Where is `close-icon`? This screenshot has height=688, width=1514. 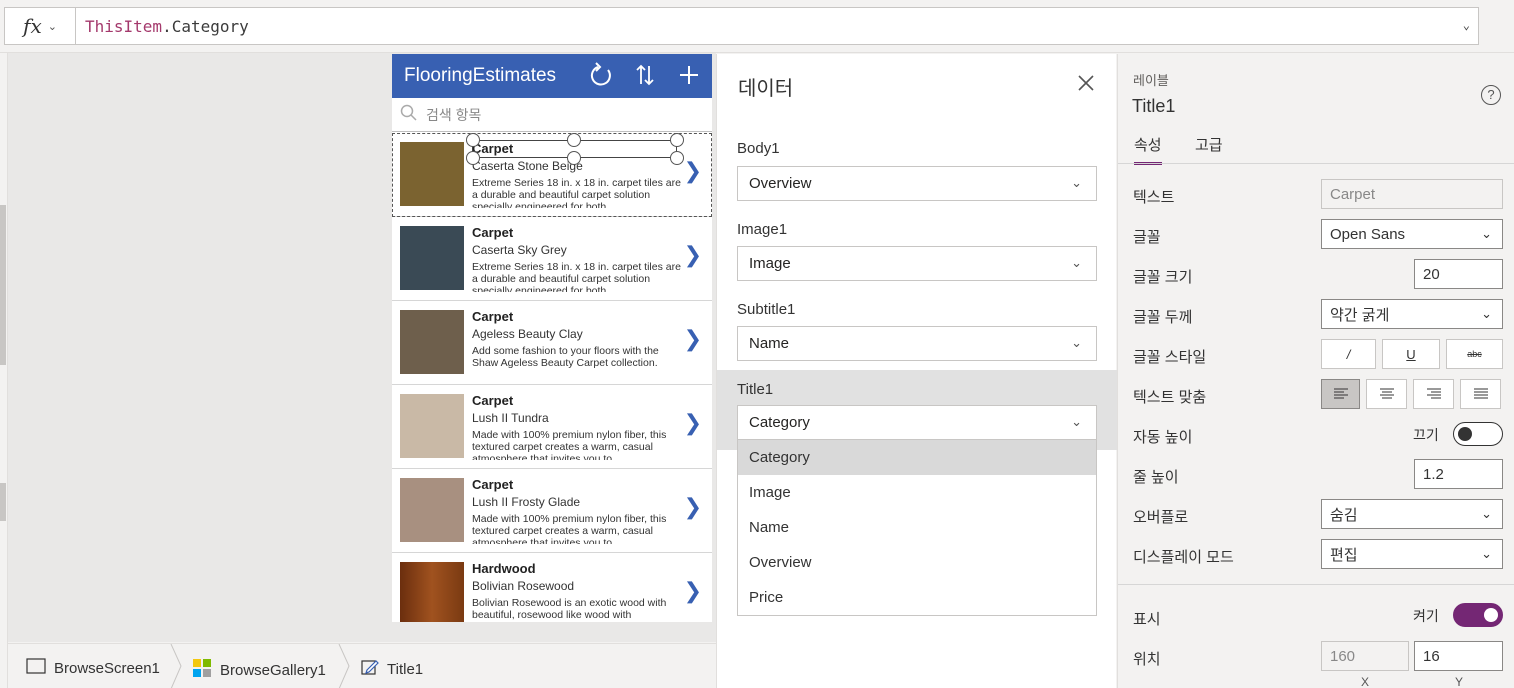 close-icon is located at coordinates (1086, 85).